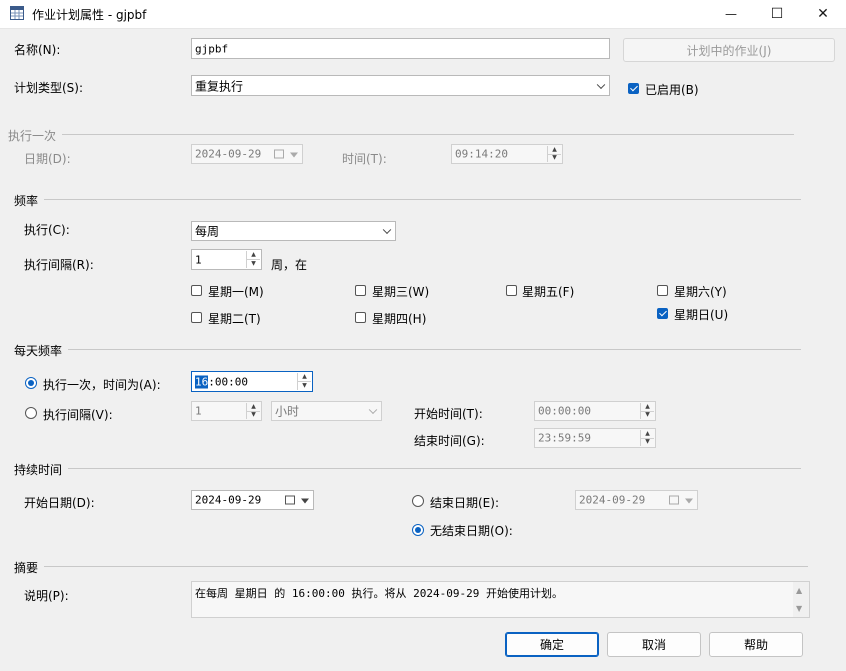  What do you see at coordinates (17, 13) in the screenshot?
I see `calendar-app-icon` at bounding box center [17, 13].